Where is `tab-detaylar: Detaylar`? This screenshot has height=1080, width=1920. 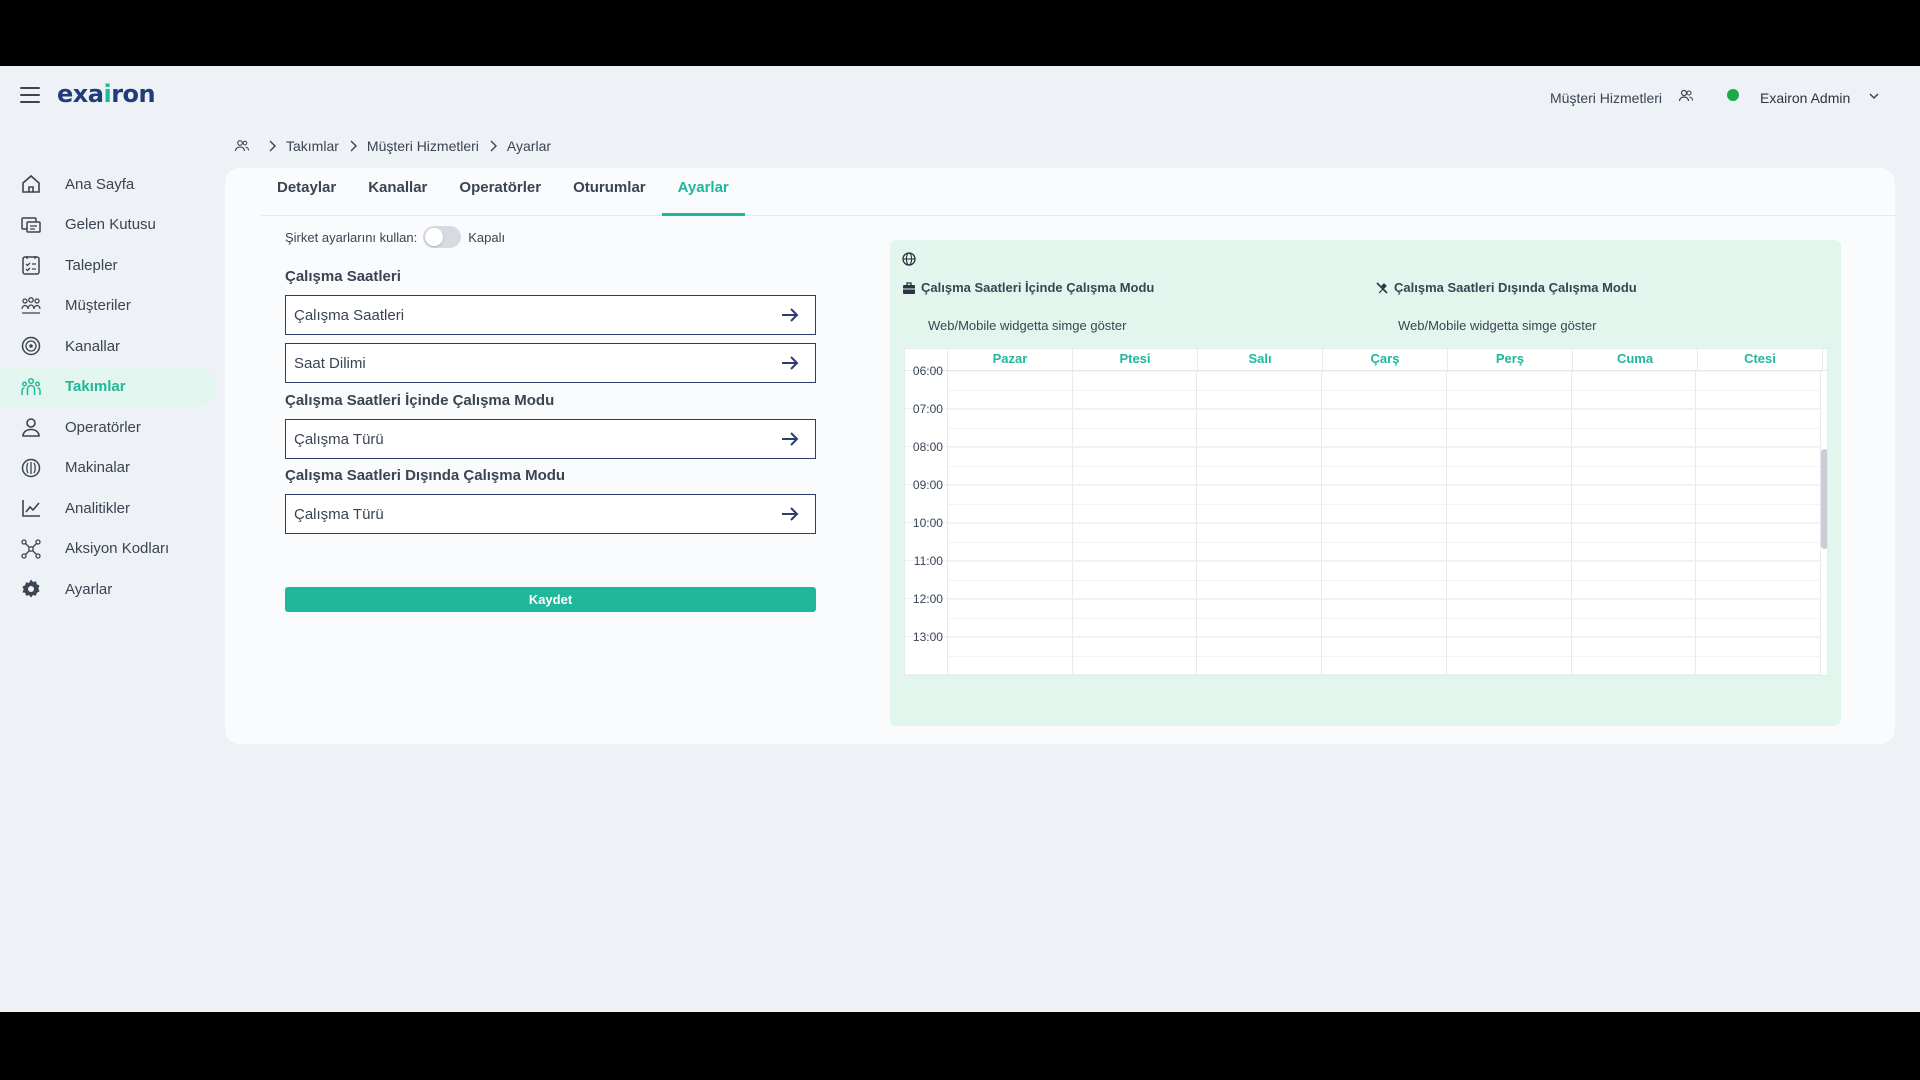
tab-detaylar: Detaylar is located at coordinates (306, 192).